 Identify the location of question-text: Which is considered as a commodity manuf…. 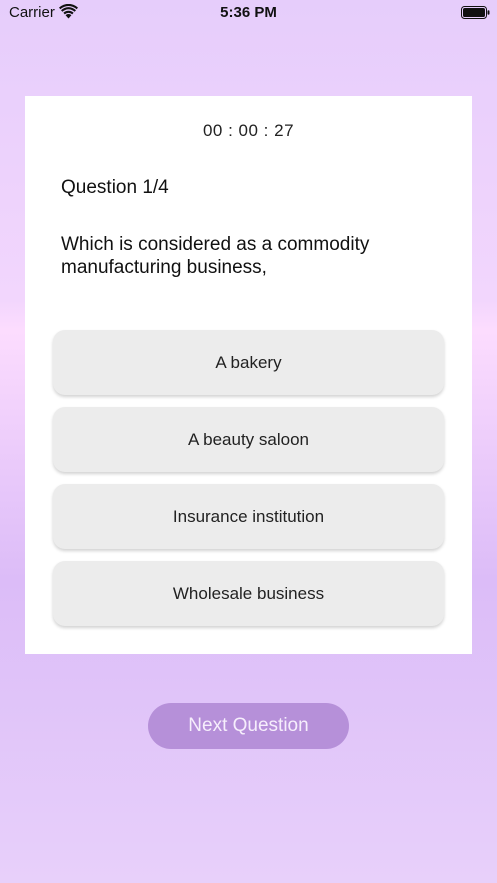
(215, 256).